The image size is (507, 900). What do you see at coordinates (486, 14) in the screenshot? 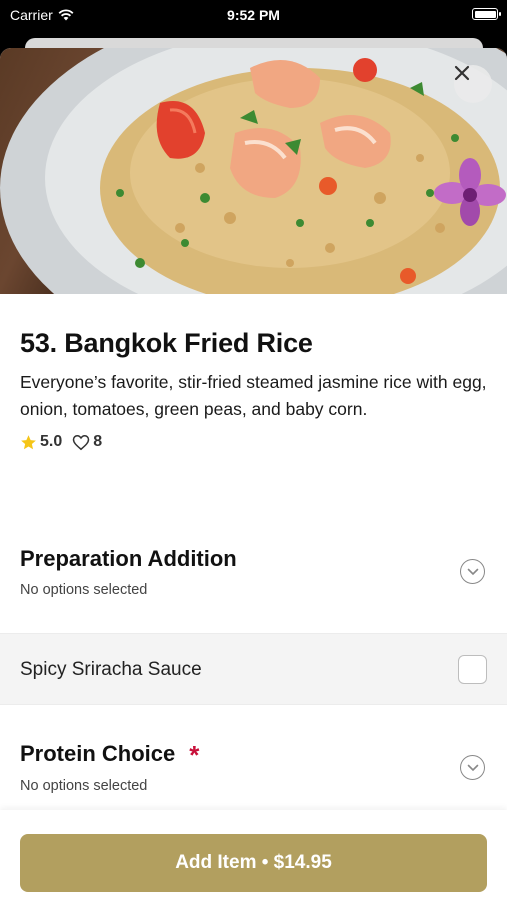
I see `battery-icon` at bounding box center [486, 14].